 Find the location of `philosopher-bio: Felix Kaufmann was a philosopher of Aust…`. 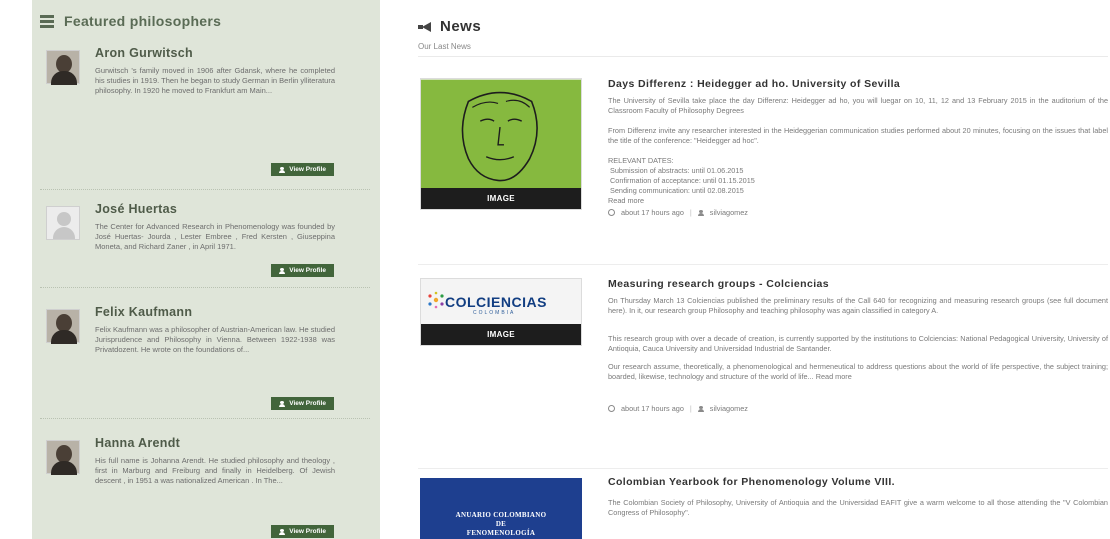

philosopher-bio: Felix Kaufmann was a philosopher of Aust… is located at coordinates (215, 339).